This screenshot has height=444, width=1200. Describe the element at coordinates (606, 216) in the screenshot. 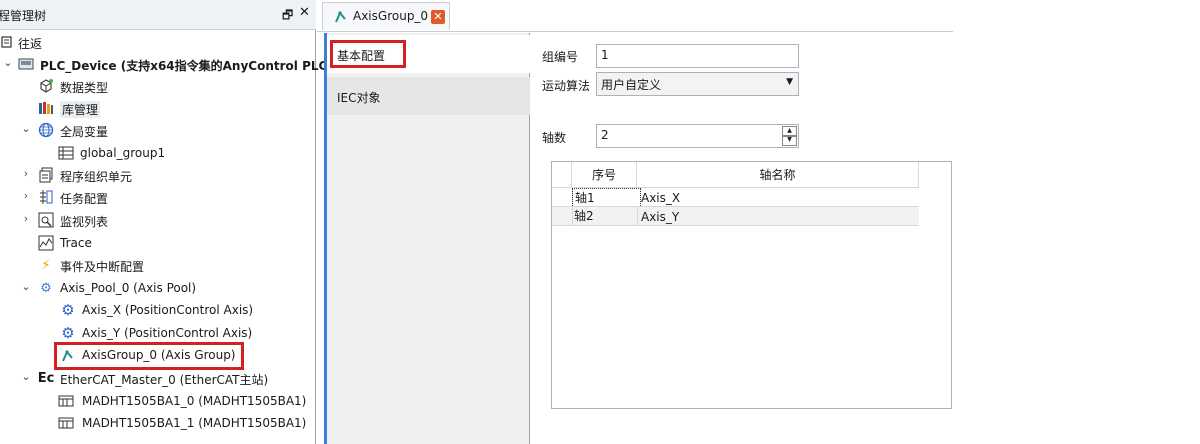

I see `row-index-cell: 轴2` at that location.